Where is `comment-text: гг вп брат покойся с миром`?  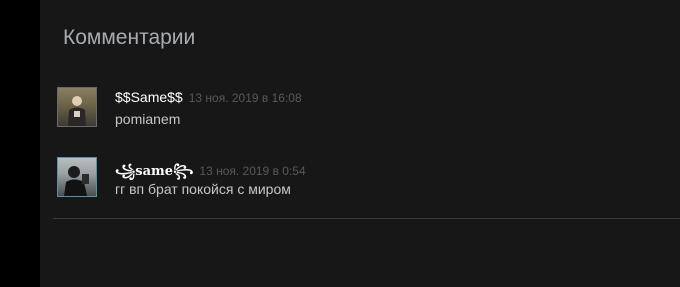
comment-text: гг вп брат покойся с миром is located at coordinates (203, 189).